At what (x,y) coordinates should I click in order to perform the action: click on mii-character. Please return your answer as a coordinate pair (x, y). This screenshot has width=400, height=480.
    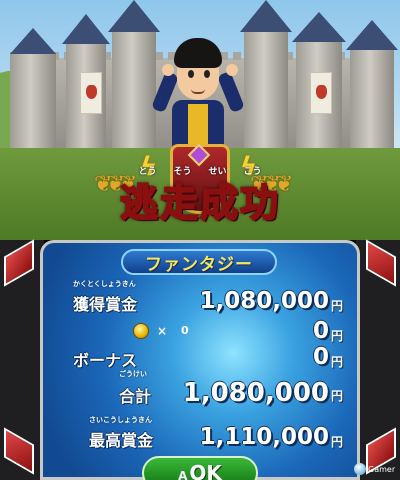
    Looking at the image, I should click on (198, 97).